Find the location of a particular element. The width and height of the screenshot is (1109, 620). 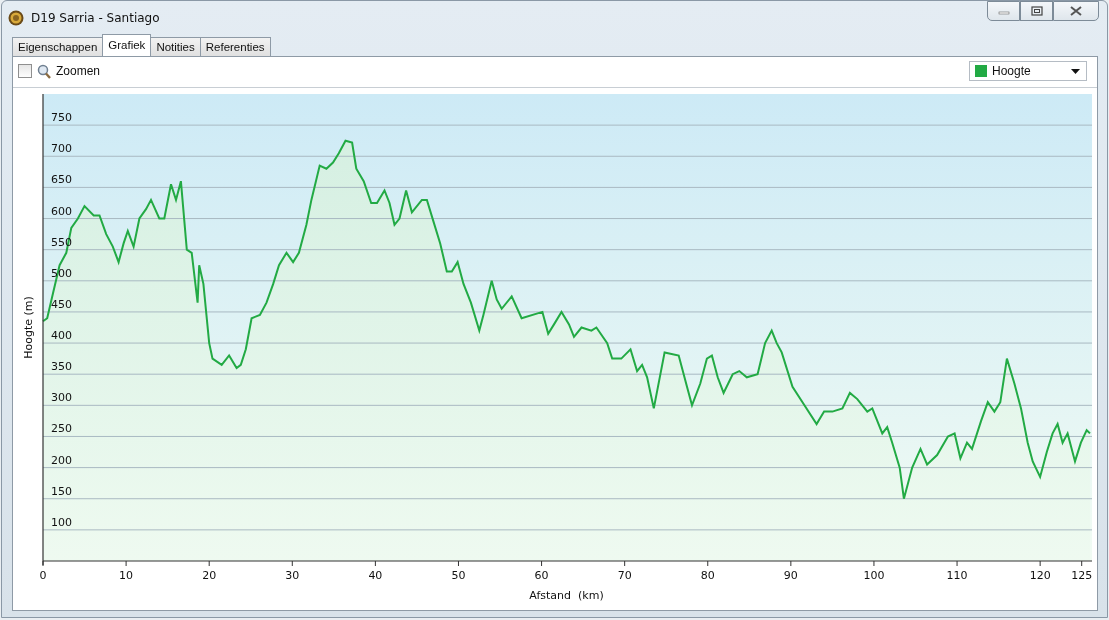

y-tick-label: 250 is located at coordinates (61, 429).